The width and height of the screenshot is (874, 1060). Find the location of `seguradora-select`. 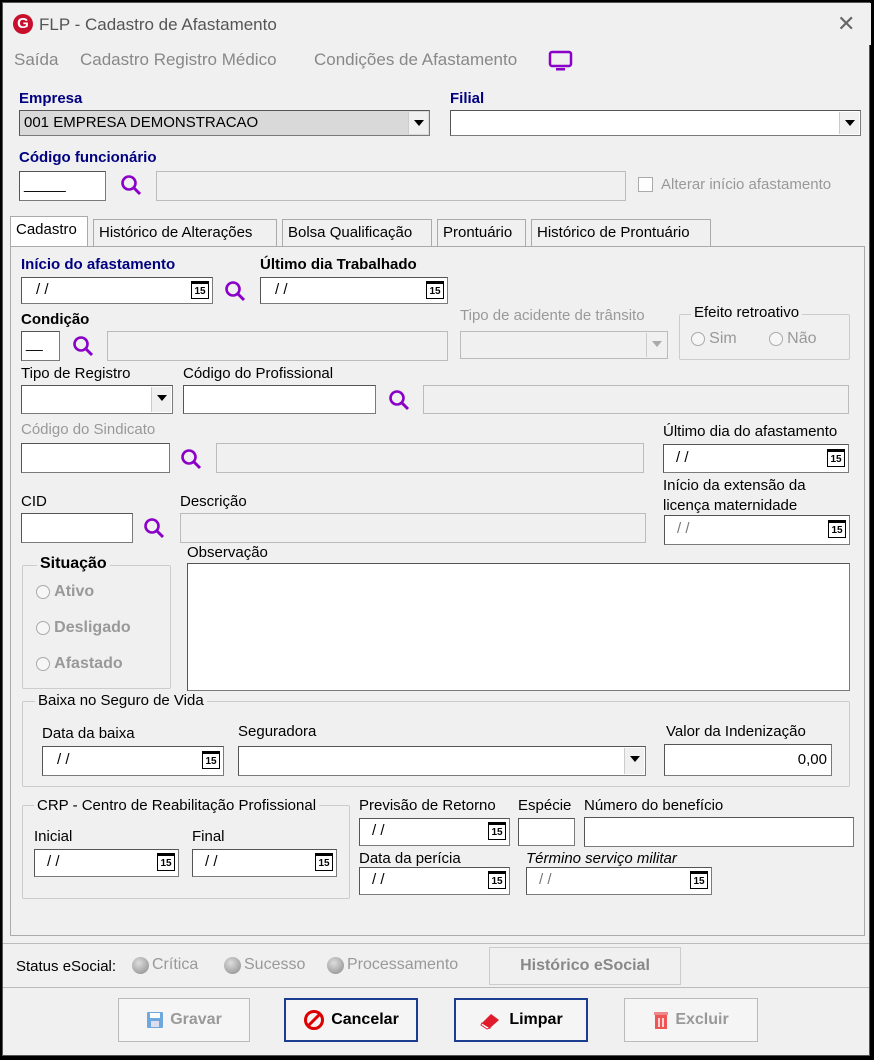

seguradora-select is located at coordinates (442, 761).